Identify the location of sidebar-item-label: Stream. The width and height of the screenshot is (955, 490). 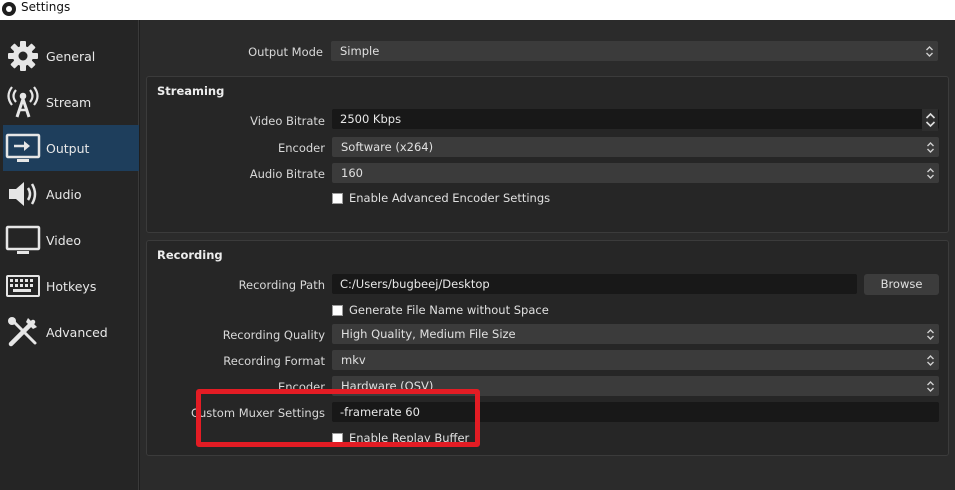
(69, 102).